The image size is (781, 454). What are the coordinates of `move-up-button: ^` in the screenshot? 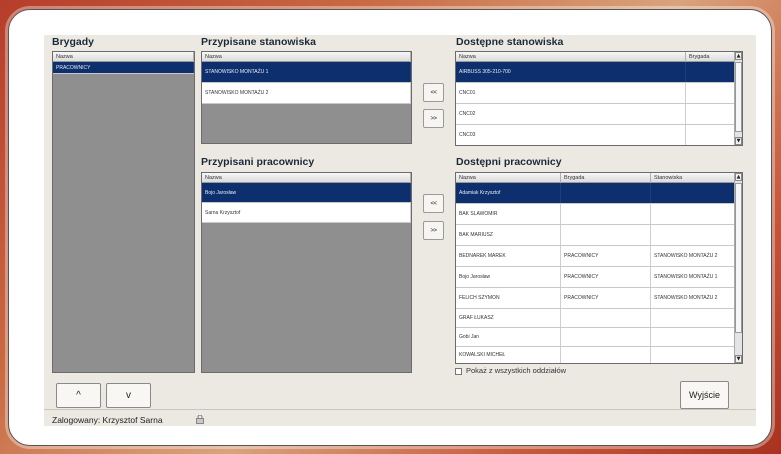 It's located at (78, 395).